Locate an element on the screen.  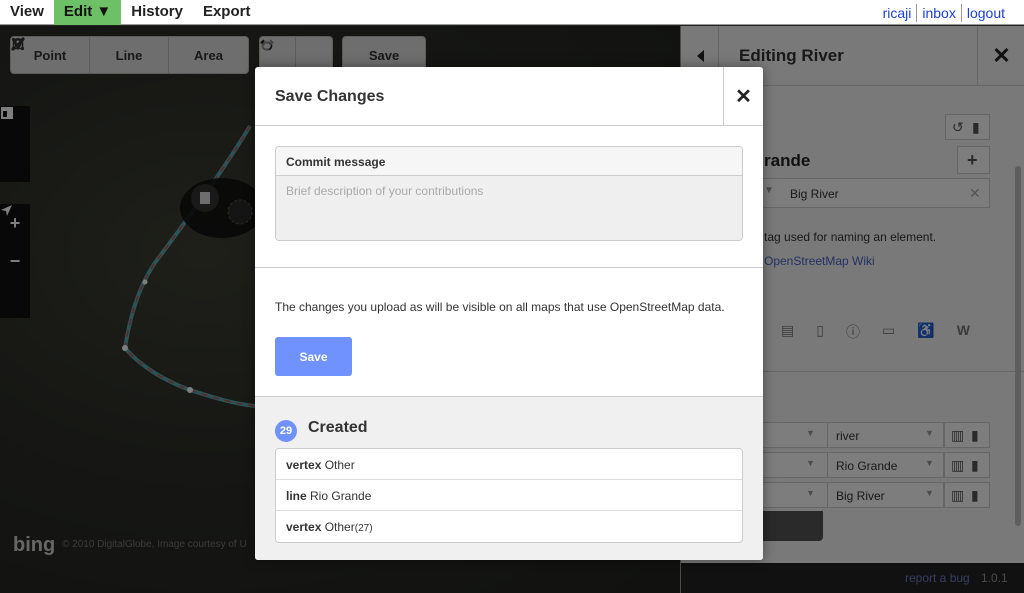
commit-message-label: Commit message is located at coordinates (509, 161).